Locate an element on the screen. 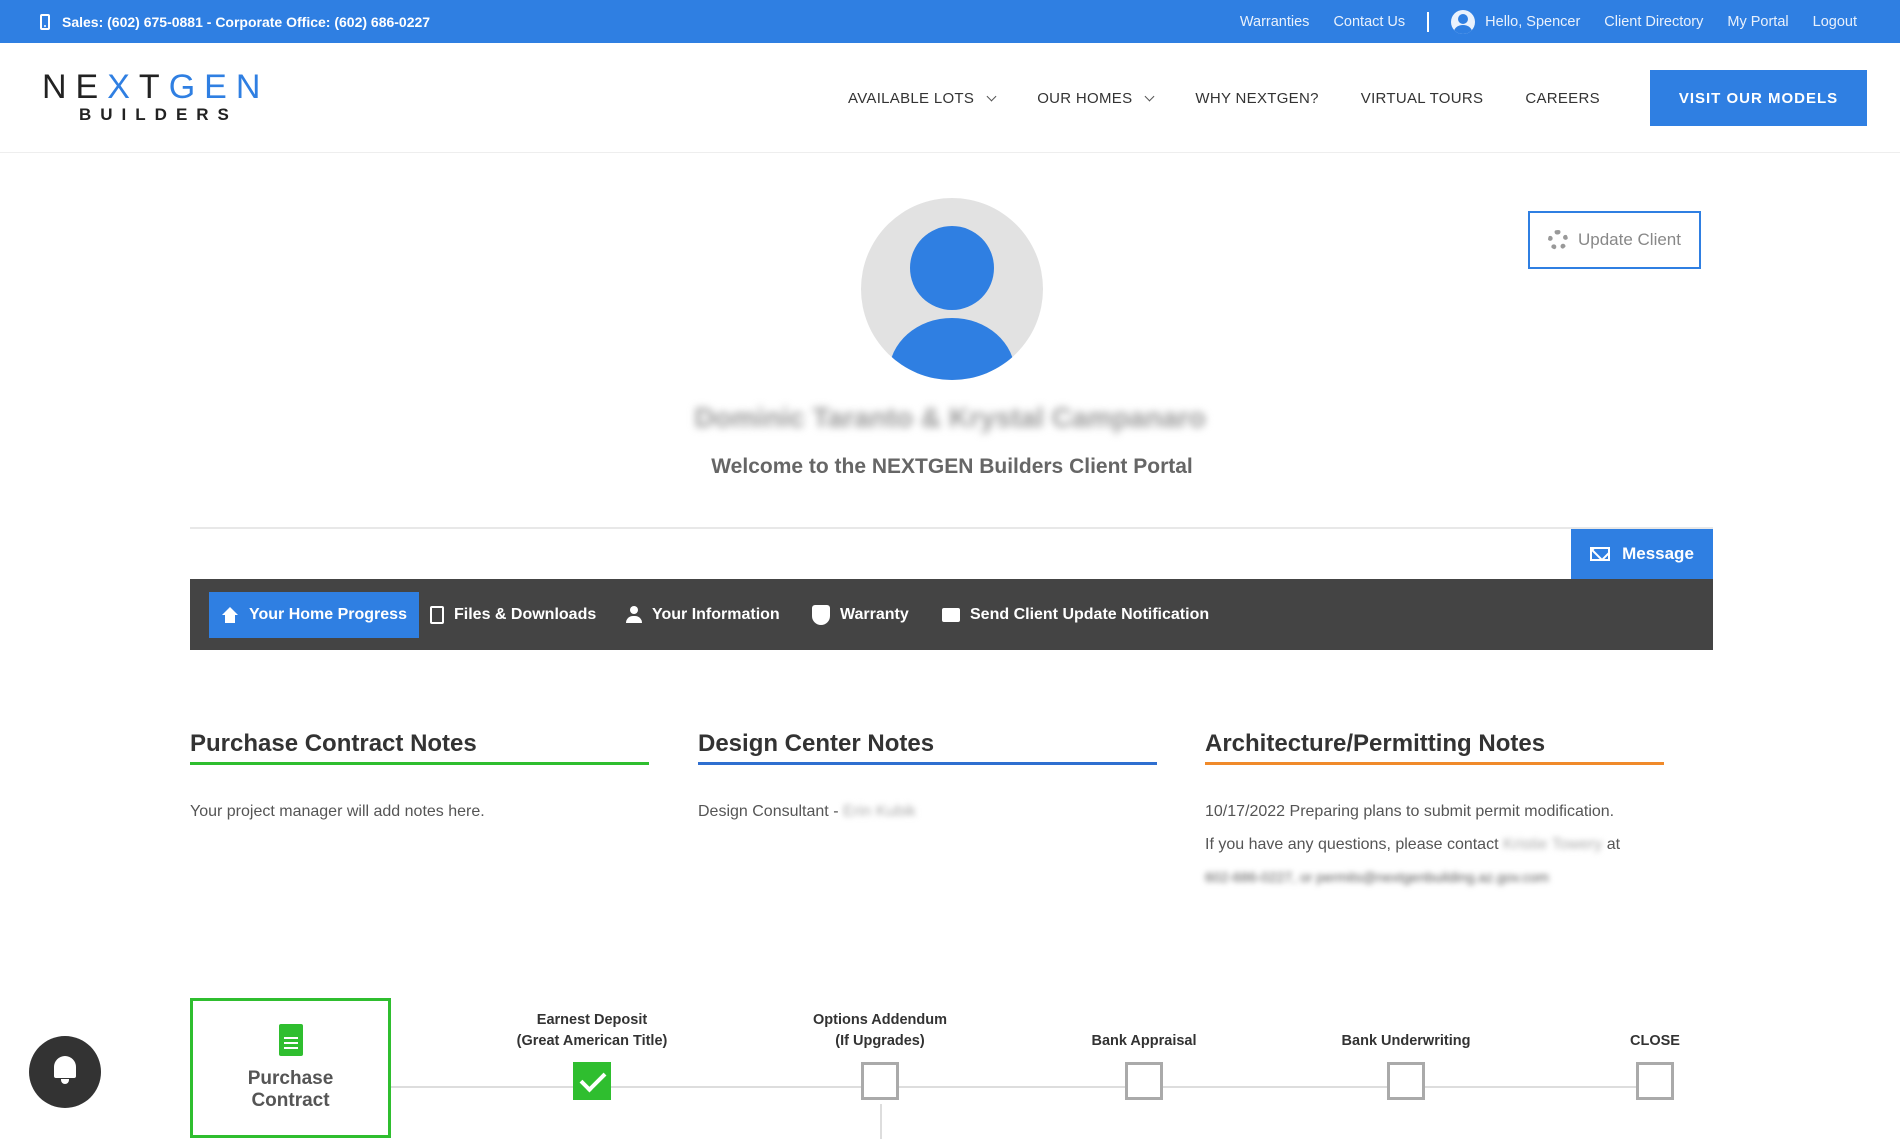  tab-files-downloads: Files & Downloads is located at coordinates (513, 615).